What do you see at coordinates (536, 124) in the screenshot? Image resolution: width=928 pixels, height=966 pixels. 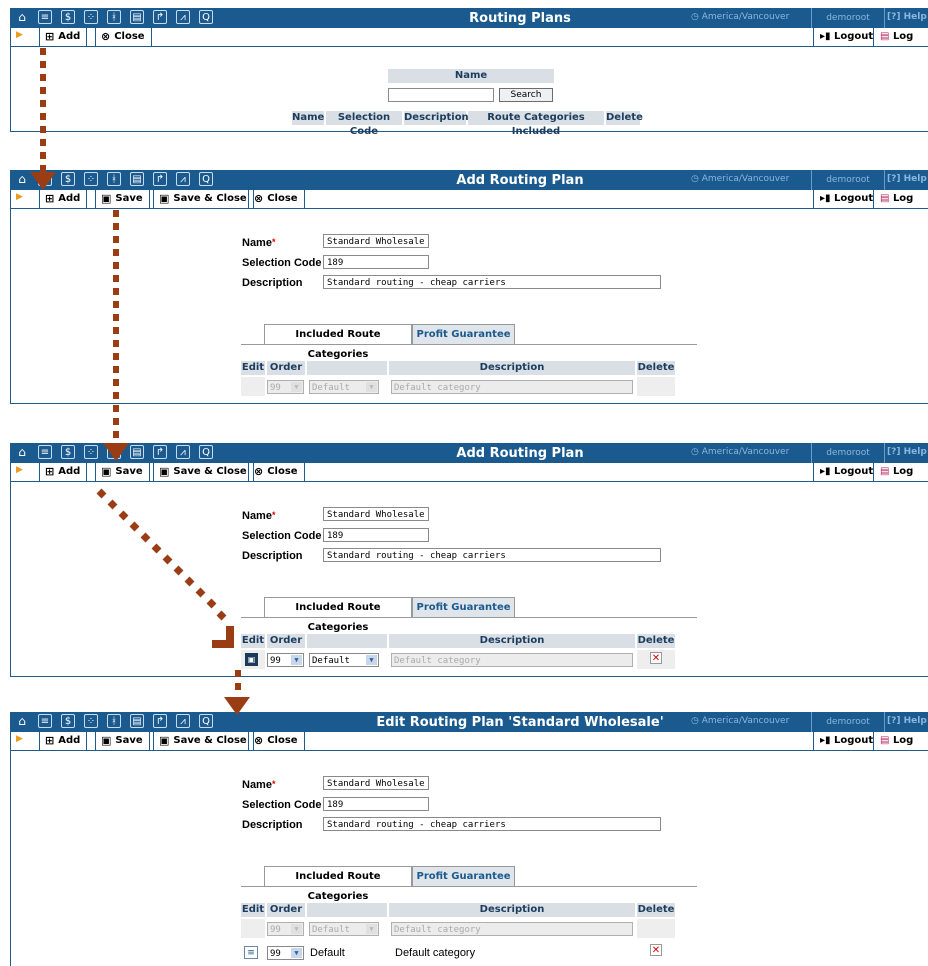 I see `col-route-categories: Route Categories Included` at bounding box center [536, 124].